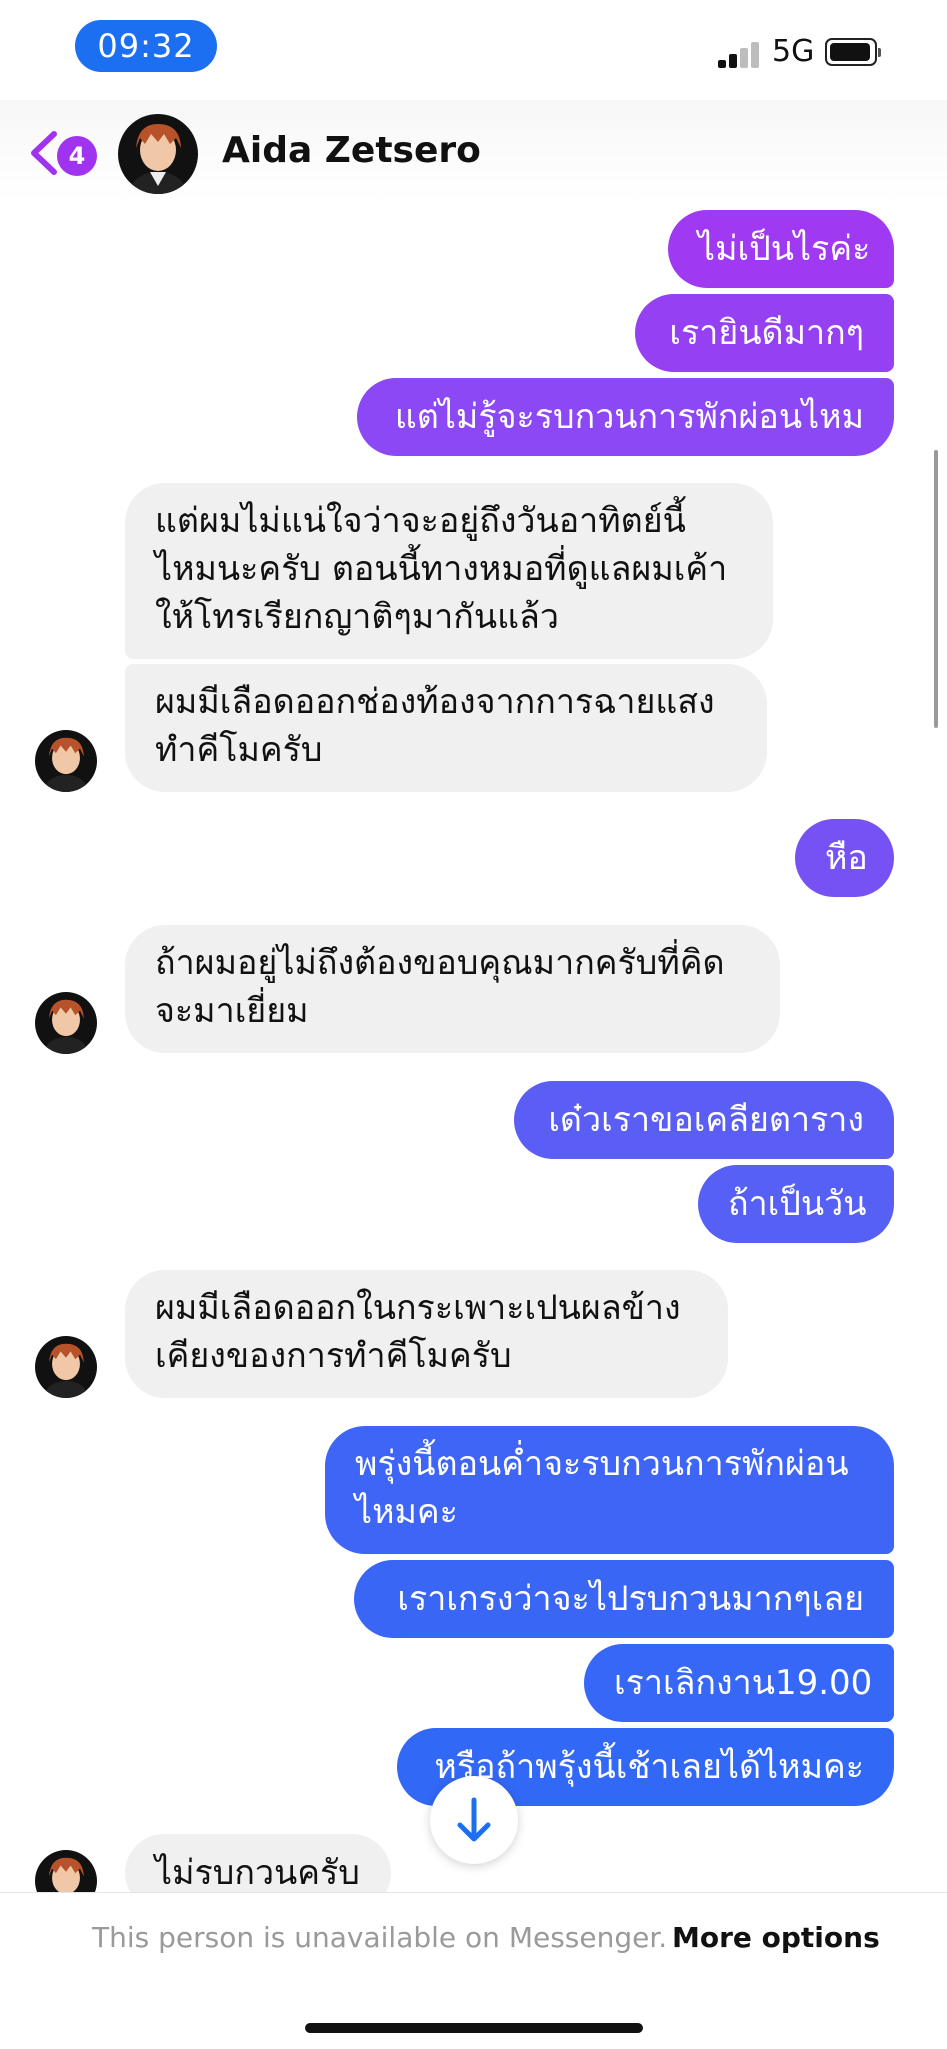 This screenshot has width=947, height=2049. What do you see at coordinates (474, 2028) in the screenshot?
I see `home-indicator` at bounding box center [474, 2028].